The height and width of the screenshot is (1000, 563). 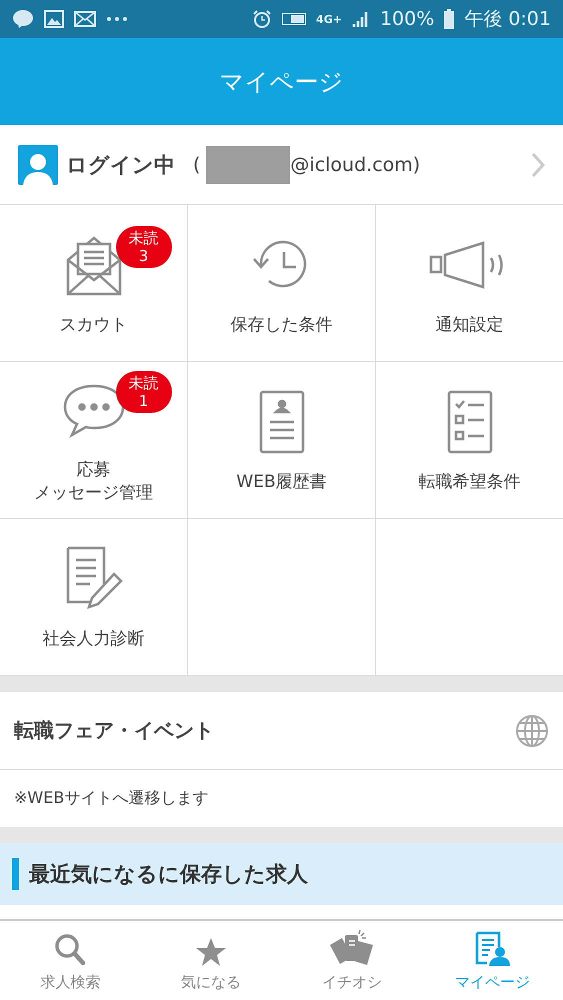 I want to click on image-icon, so click(x=54, y=19).